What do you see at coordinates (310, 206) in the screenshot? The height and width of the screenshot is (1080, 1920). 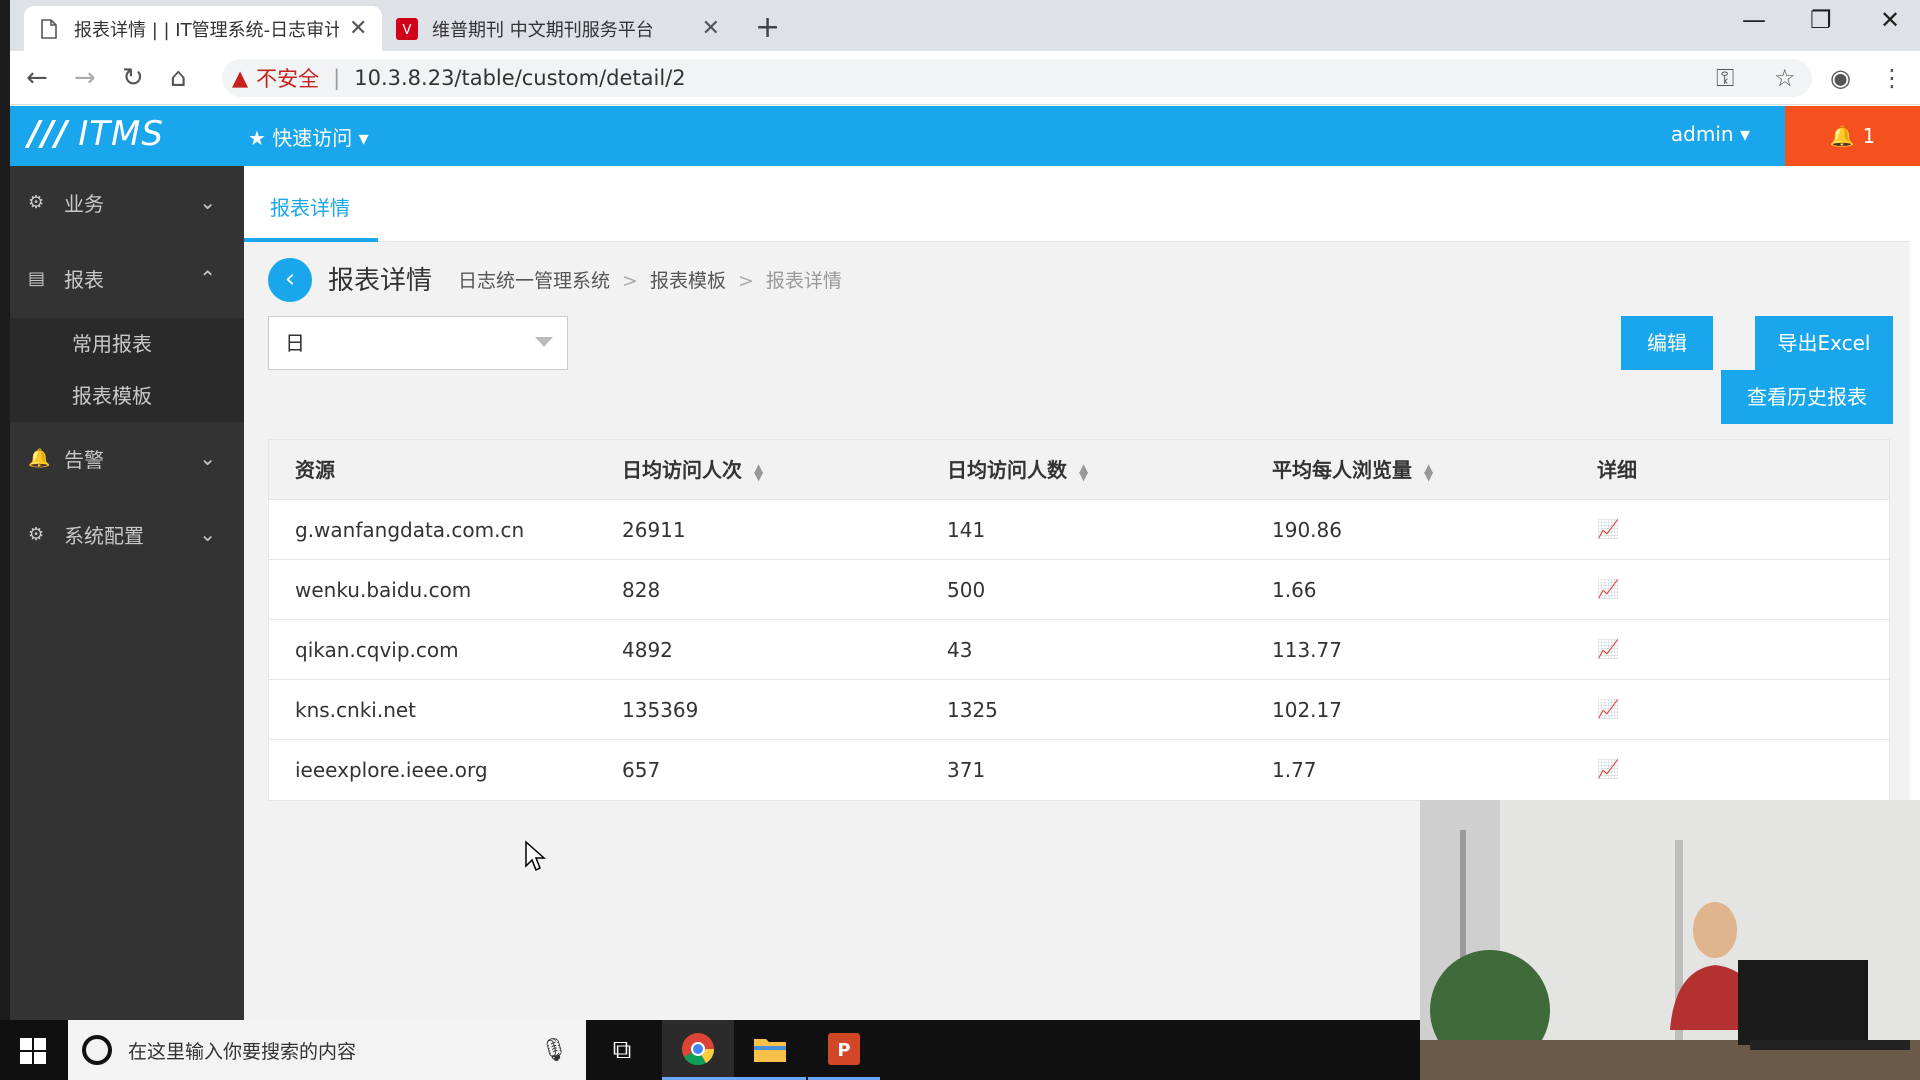 I see `tab-report-detail: 报表详情` at bounding box center [310, 206].